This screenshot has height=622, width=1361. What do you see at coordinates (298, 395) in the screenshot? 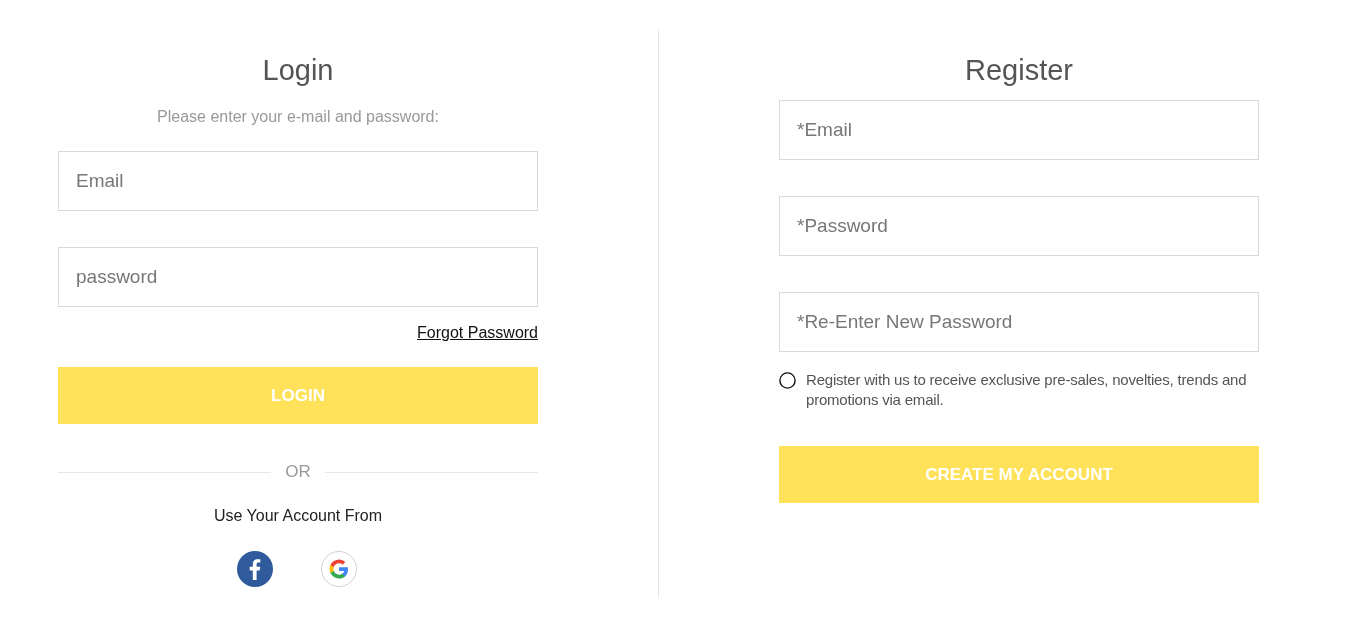
I see `login-button: LOGIN` at bounding box center [298, 395].